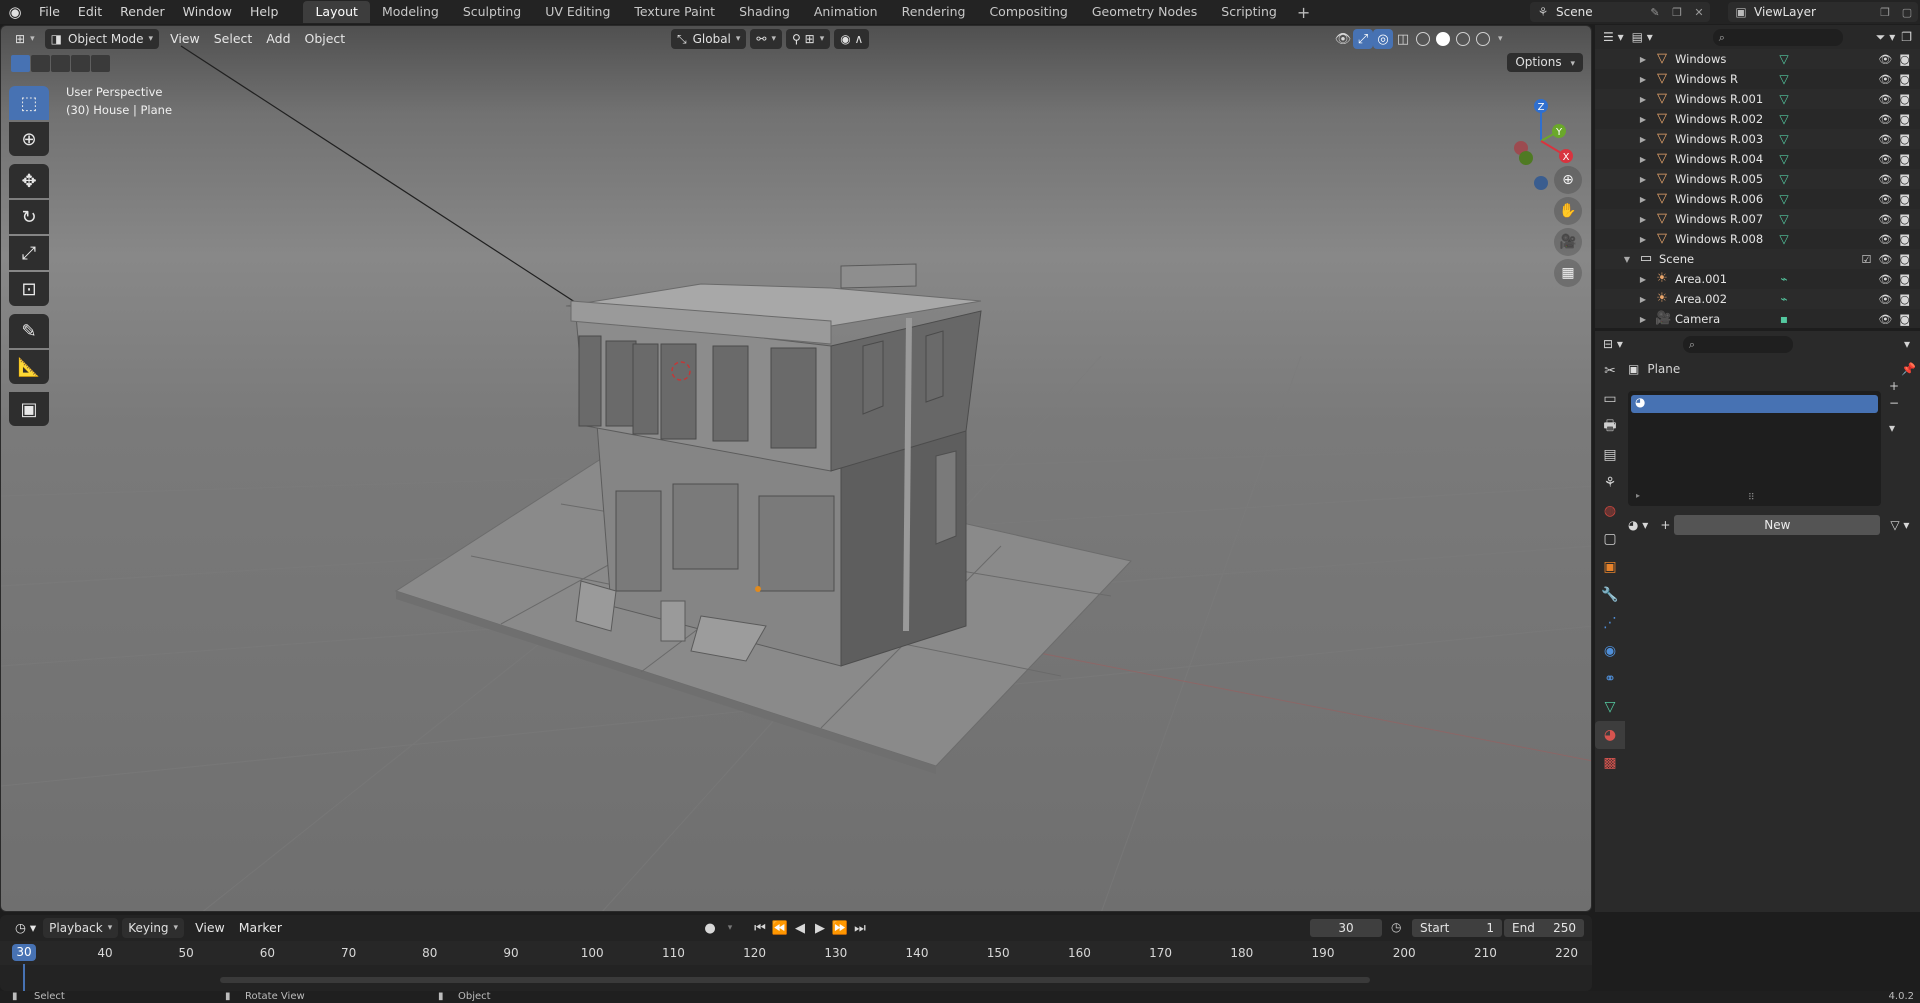 Image resolution: width=1920 pixels, height=1003 pixels. What do you see at coordinates (1737, 344) in the screenshot?
I see `properties-search-input: ⌕` at bounding box center [1737, 344].